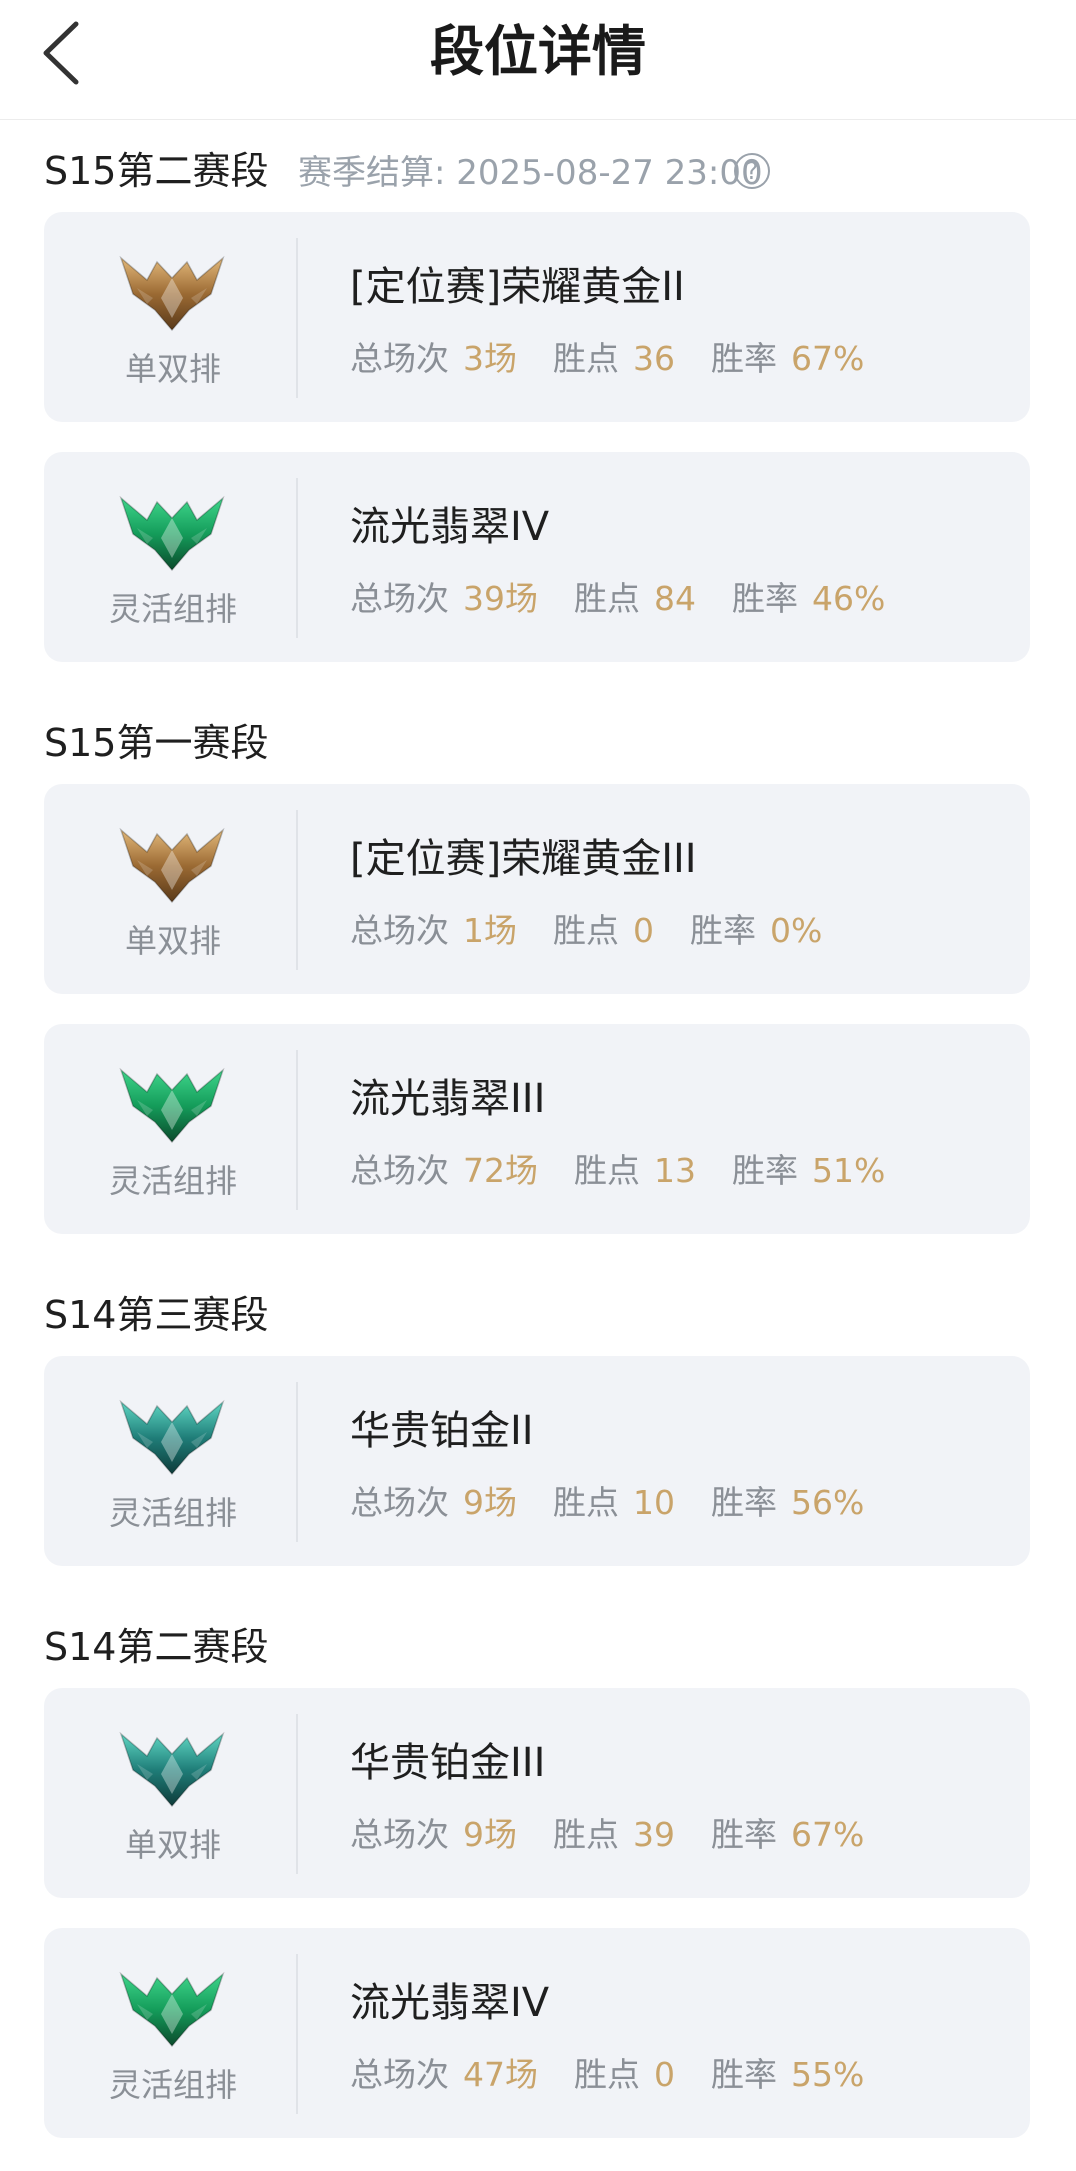 The width and height of the screenshot is (1076, 2171). I want to click on rank-title: [定位赛]荣耀黄金III, so click(523, 859).